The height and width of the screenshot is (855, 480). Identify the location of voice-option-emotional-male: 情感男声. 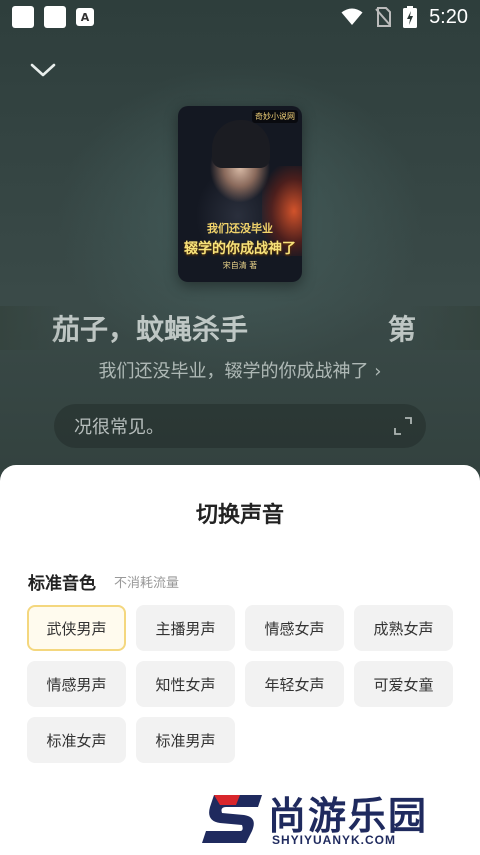
(76, 684).